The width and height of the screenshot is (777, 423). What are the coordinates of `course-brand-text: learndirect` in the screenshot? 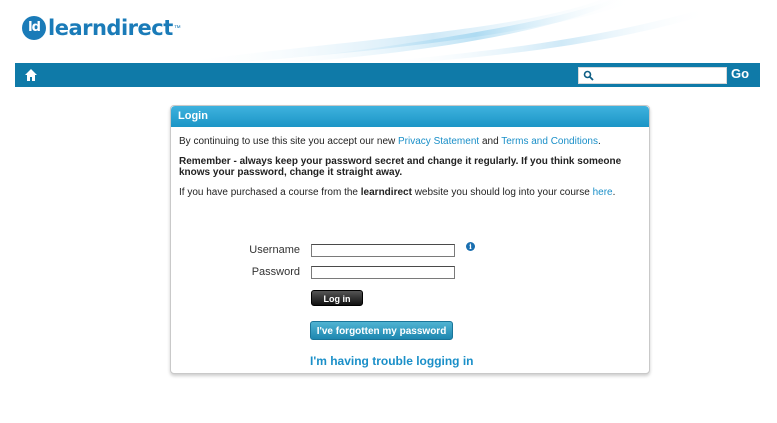 It's located at (386, 192).